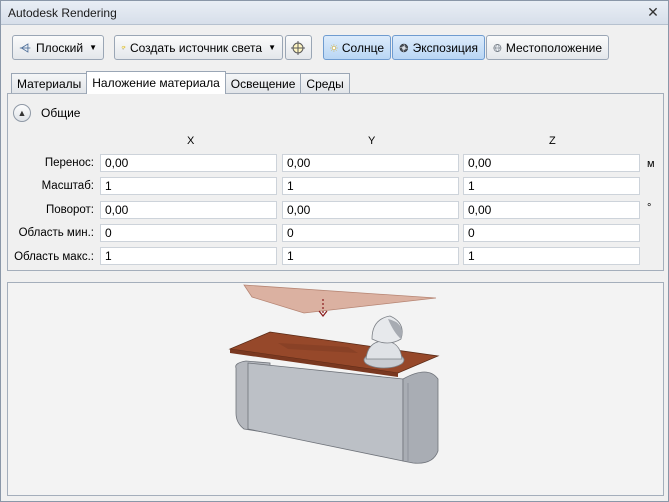 The height and width of the screenshot is (502, 669). Describe the element at coordinates (340, 299) in the screenshot. I see `projection-plane` at that location.